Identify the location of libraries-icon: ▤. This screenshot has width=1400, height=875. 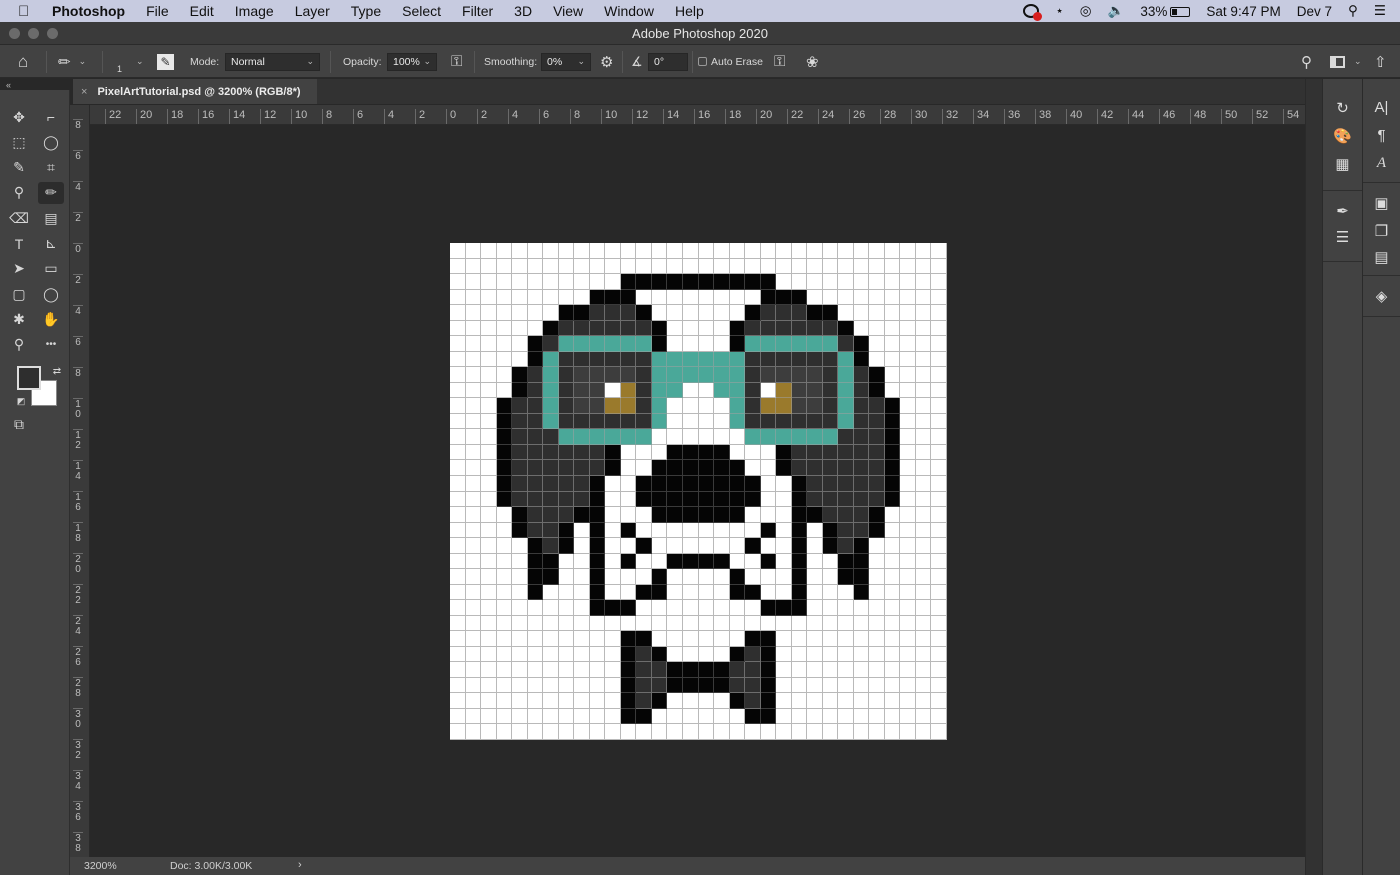
(1381, 257).